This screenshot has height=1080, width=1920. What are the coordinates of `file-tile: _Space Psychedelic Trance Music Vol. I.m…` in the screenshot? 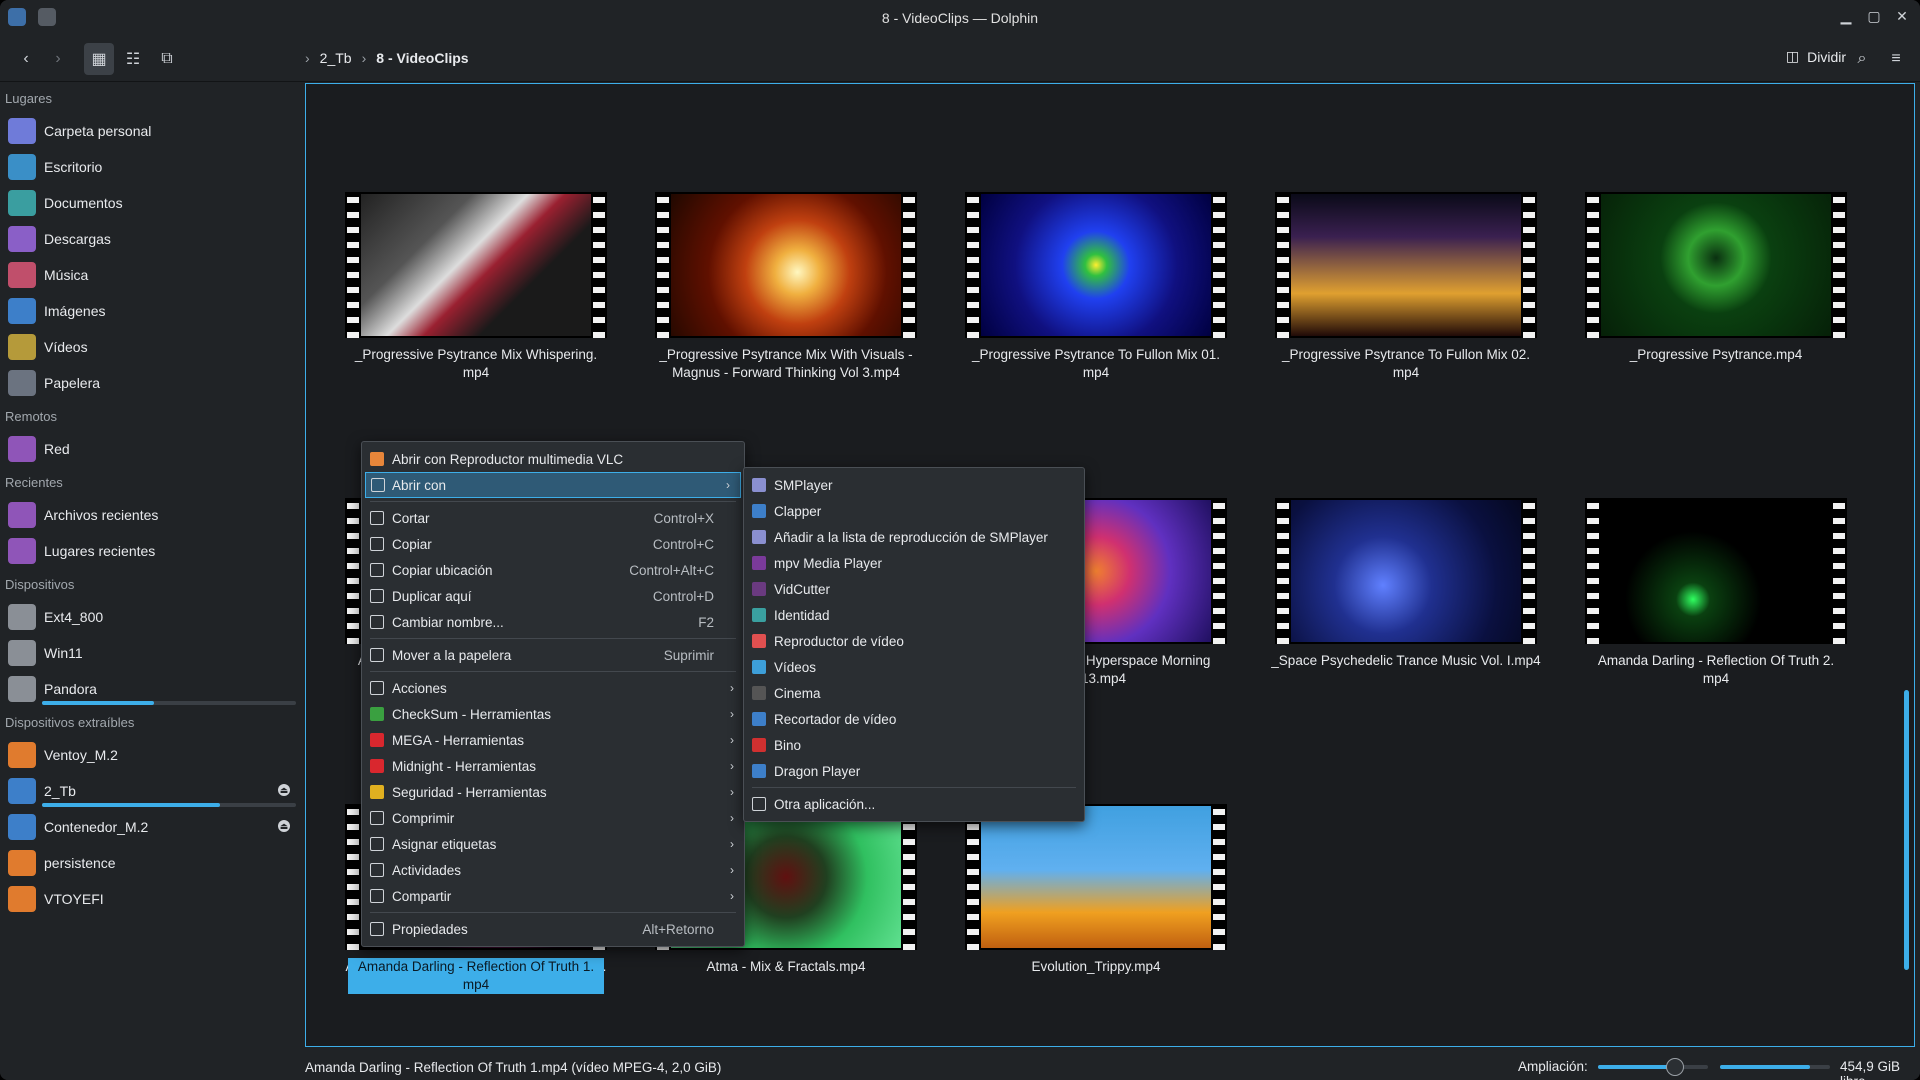 It's located at (1406, 584).